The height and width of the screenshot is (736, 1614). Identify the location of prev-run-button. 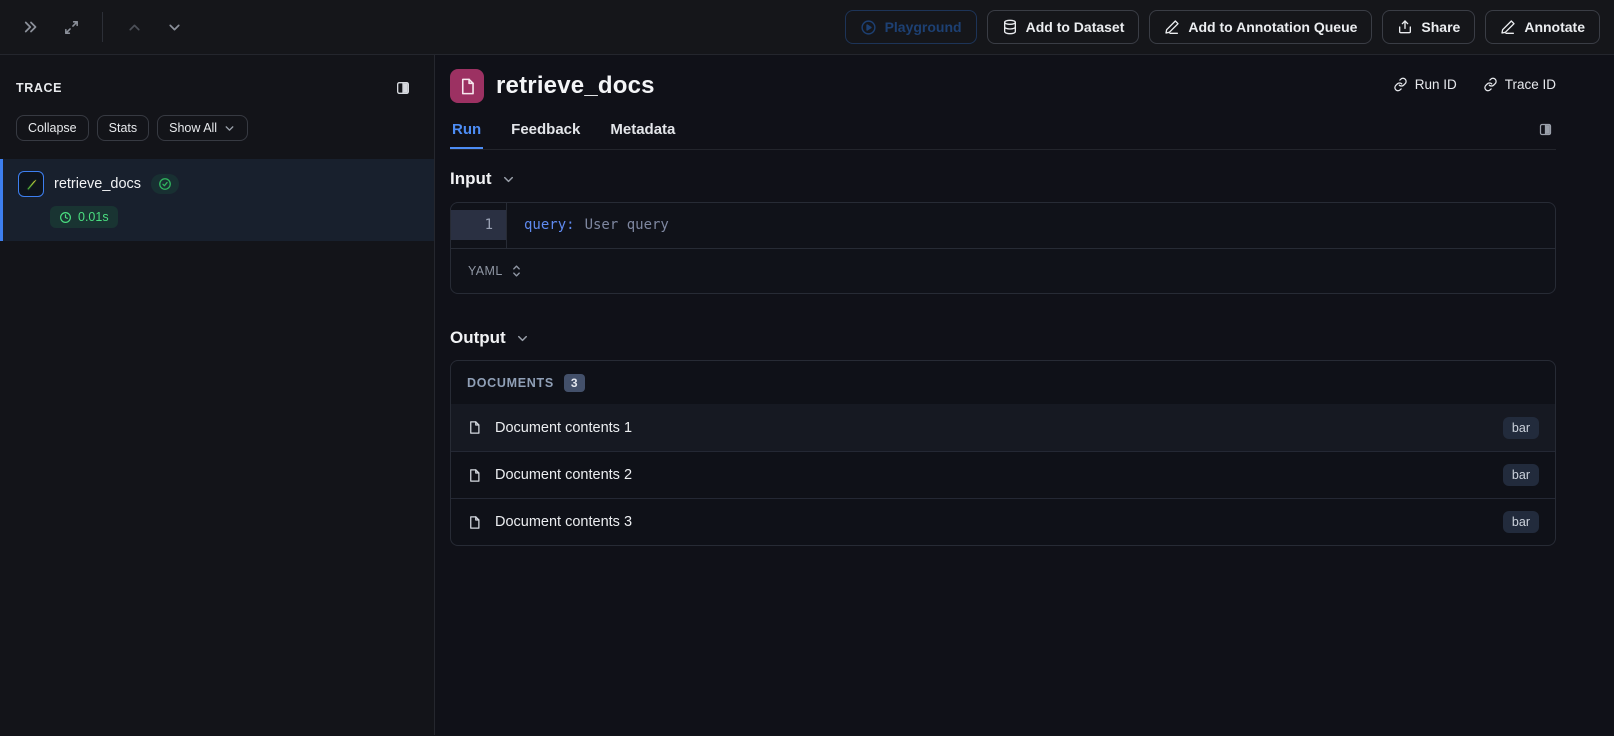
(134, 27).